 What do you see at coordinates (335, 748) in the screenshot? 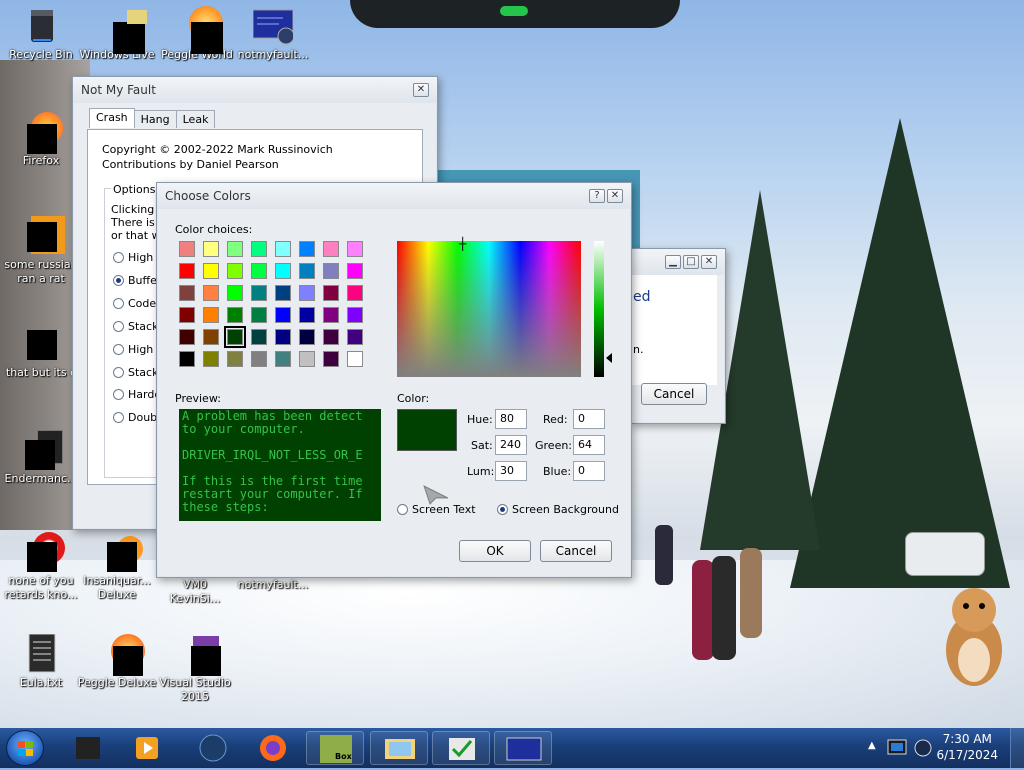
I see `taskbar-running-box: Box` at bounding box center [335, 748].